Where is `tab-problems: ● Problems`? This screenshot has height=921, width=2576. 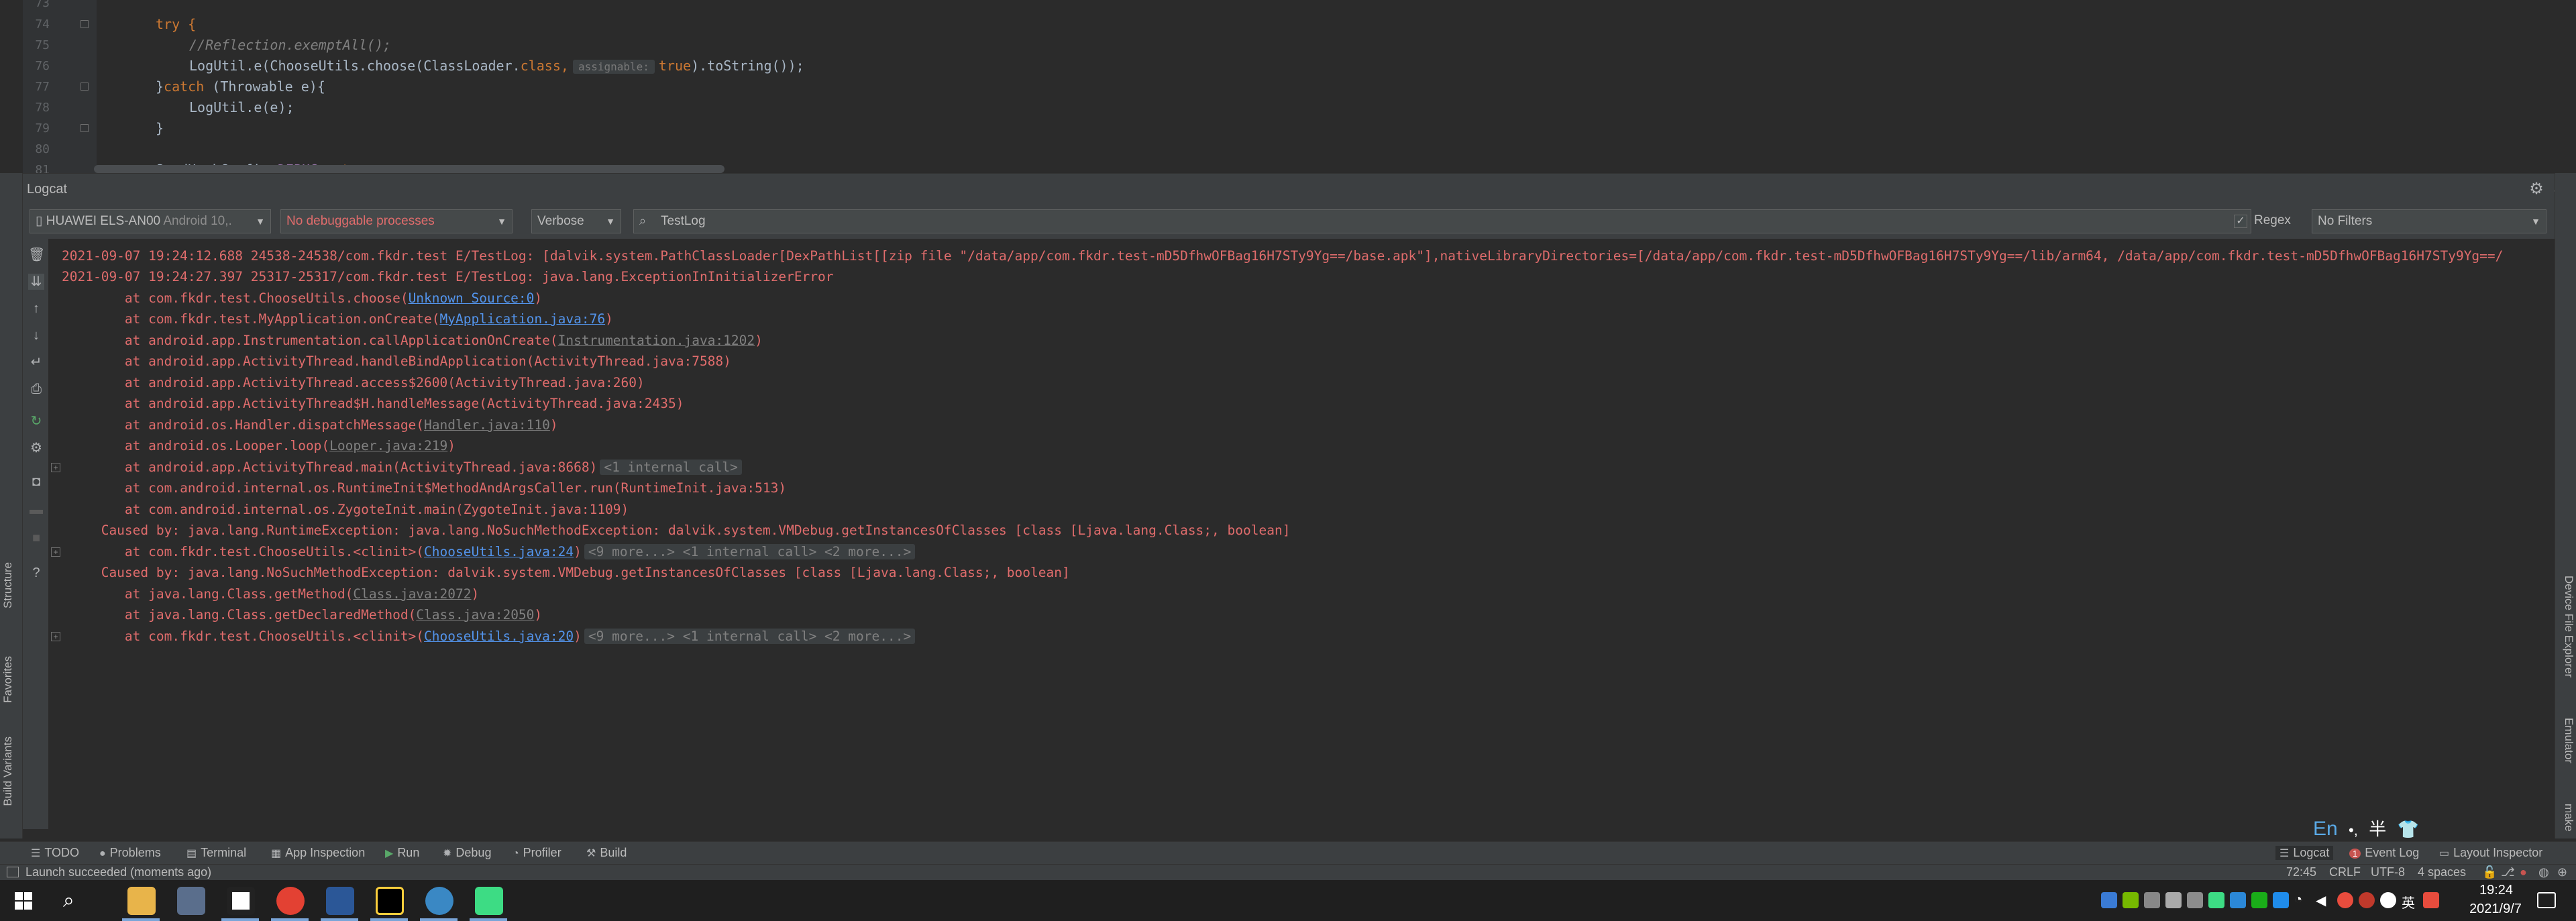 tab-problems: ● Problems is located at coordinates (130, 853).